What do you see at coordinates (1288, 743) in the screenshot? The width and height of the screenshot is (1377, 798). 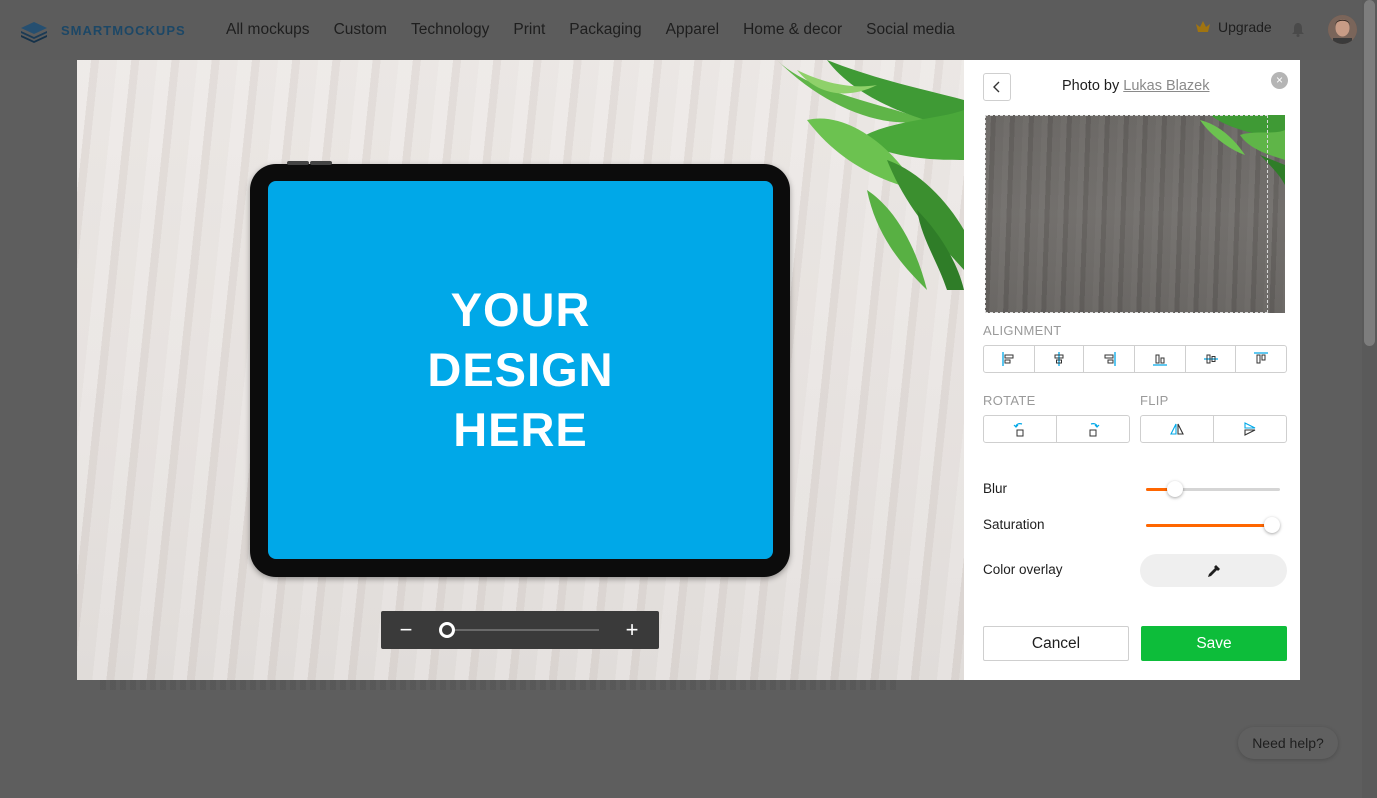 I see `help-button: Need help?` at bounding box center [1288, 743].